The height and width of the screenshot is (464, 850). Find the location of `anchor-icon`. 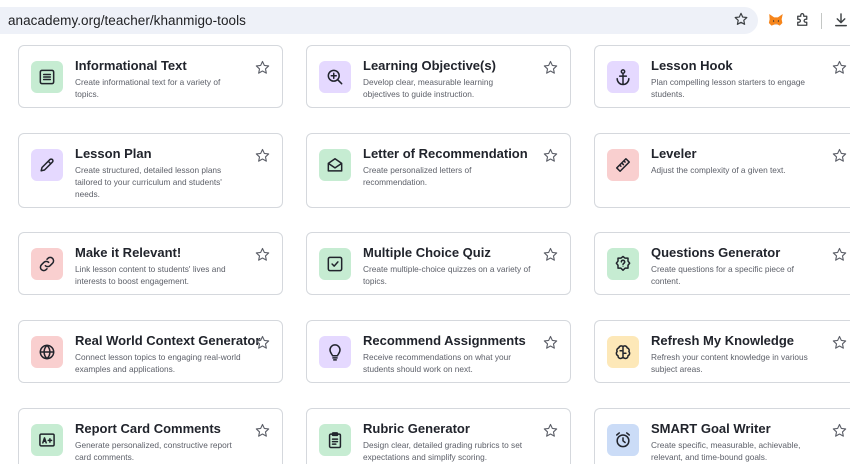

anchor-icon is located at coordinates (623, 77).